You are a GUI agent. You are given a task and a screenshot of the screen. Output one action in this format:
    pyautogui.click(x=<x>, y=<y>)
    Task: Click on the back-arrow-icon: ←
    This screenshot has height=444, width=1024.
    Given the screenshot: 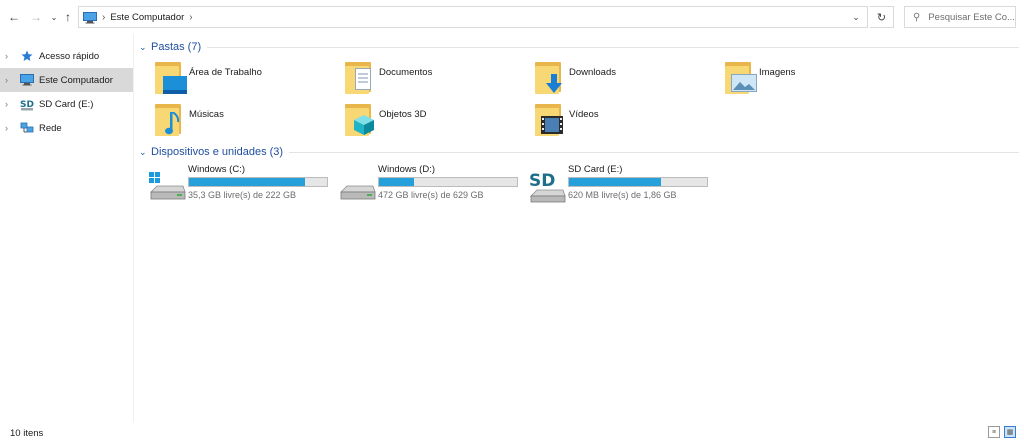 What is the action you would take?
    pyautogui.click(x=14, y=17)
    